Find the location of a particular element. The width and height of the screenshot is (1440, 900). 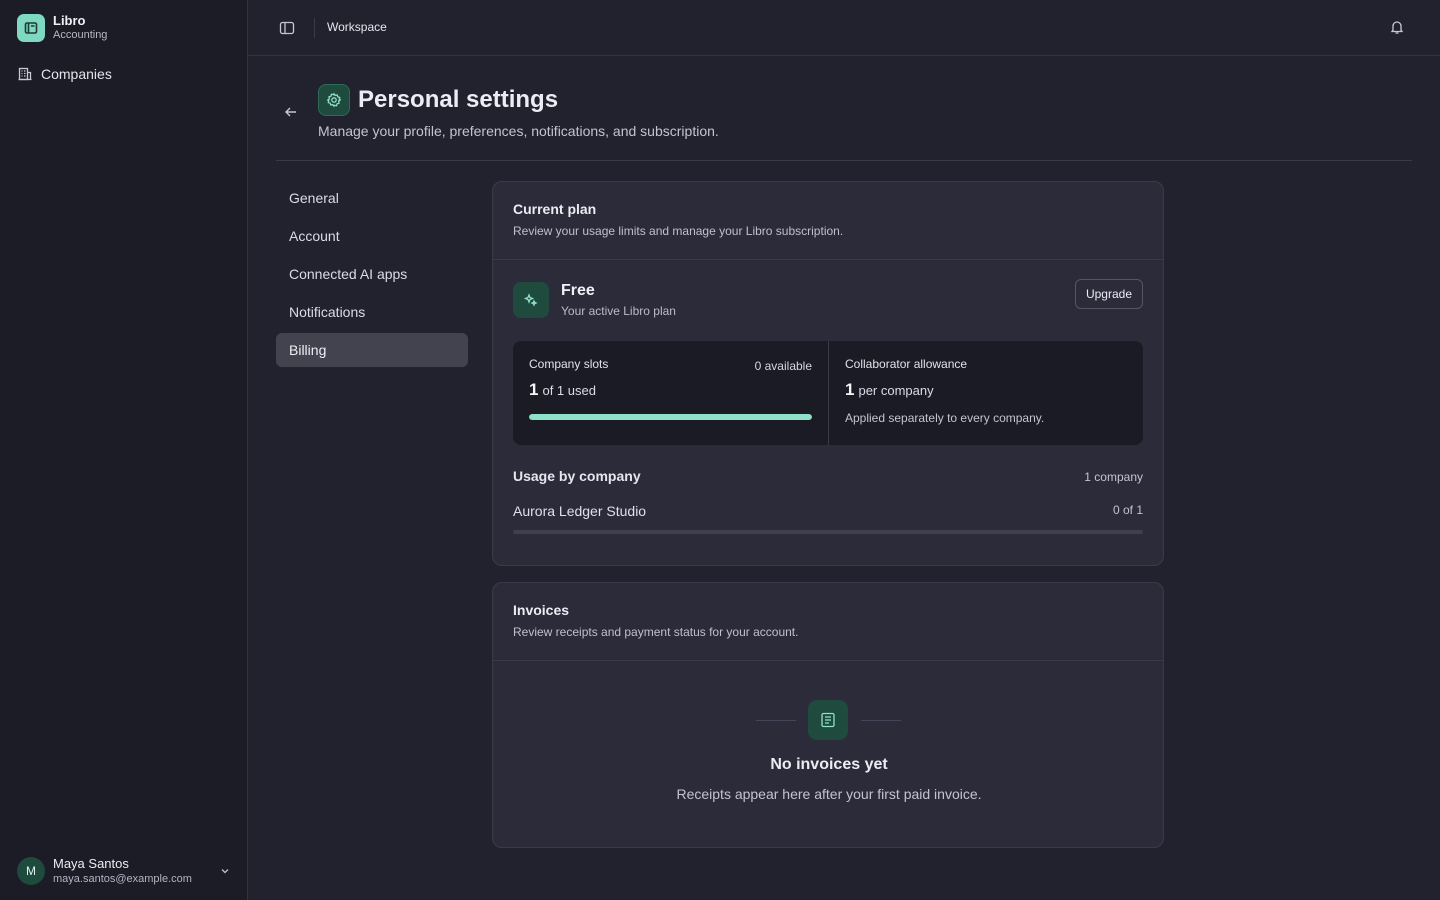

bell-icon is located at coordinates (1397, 27).